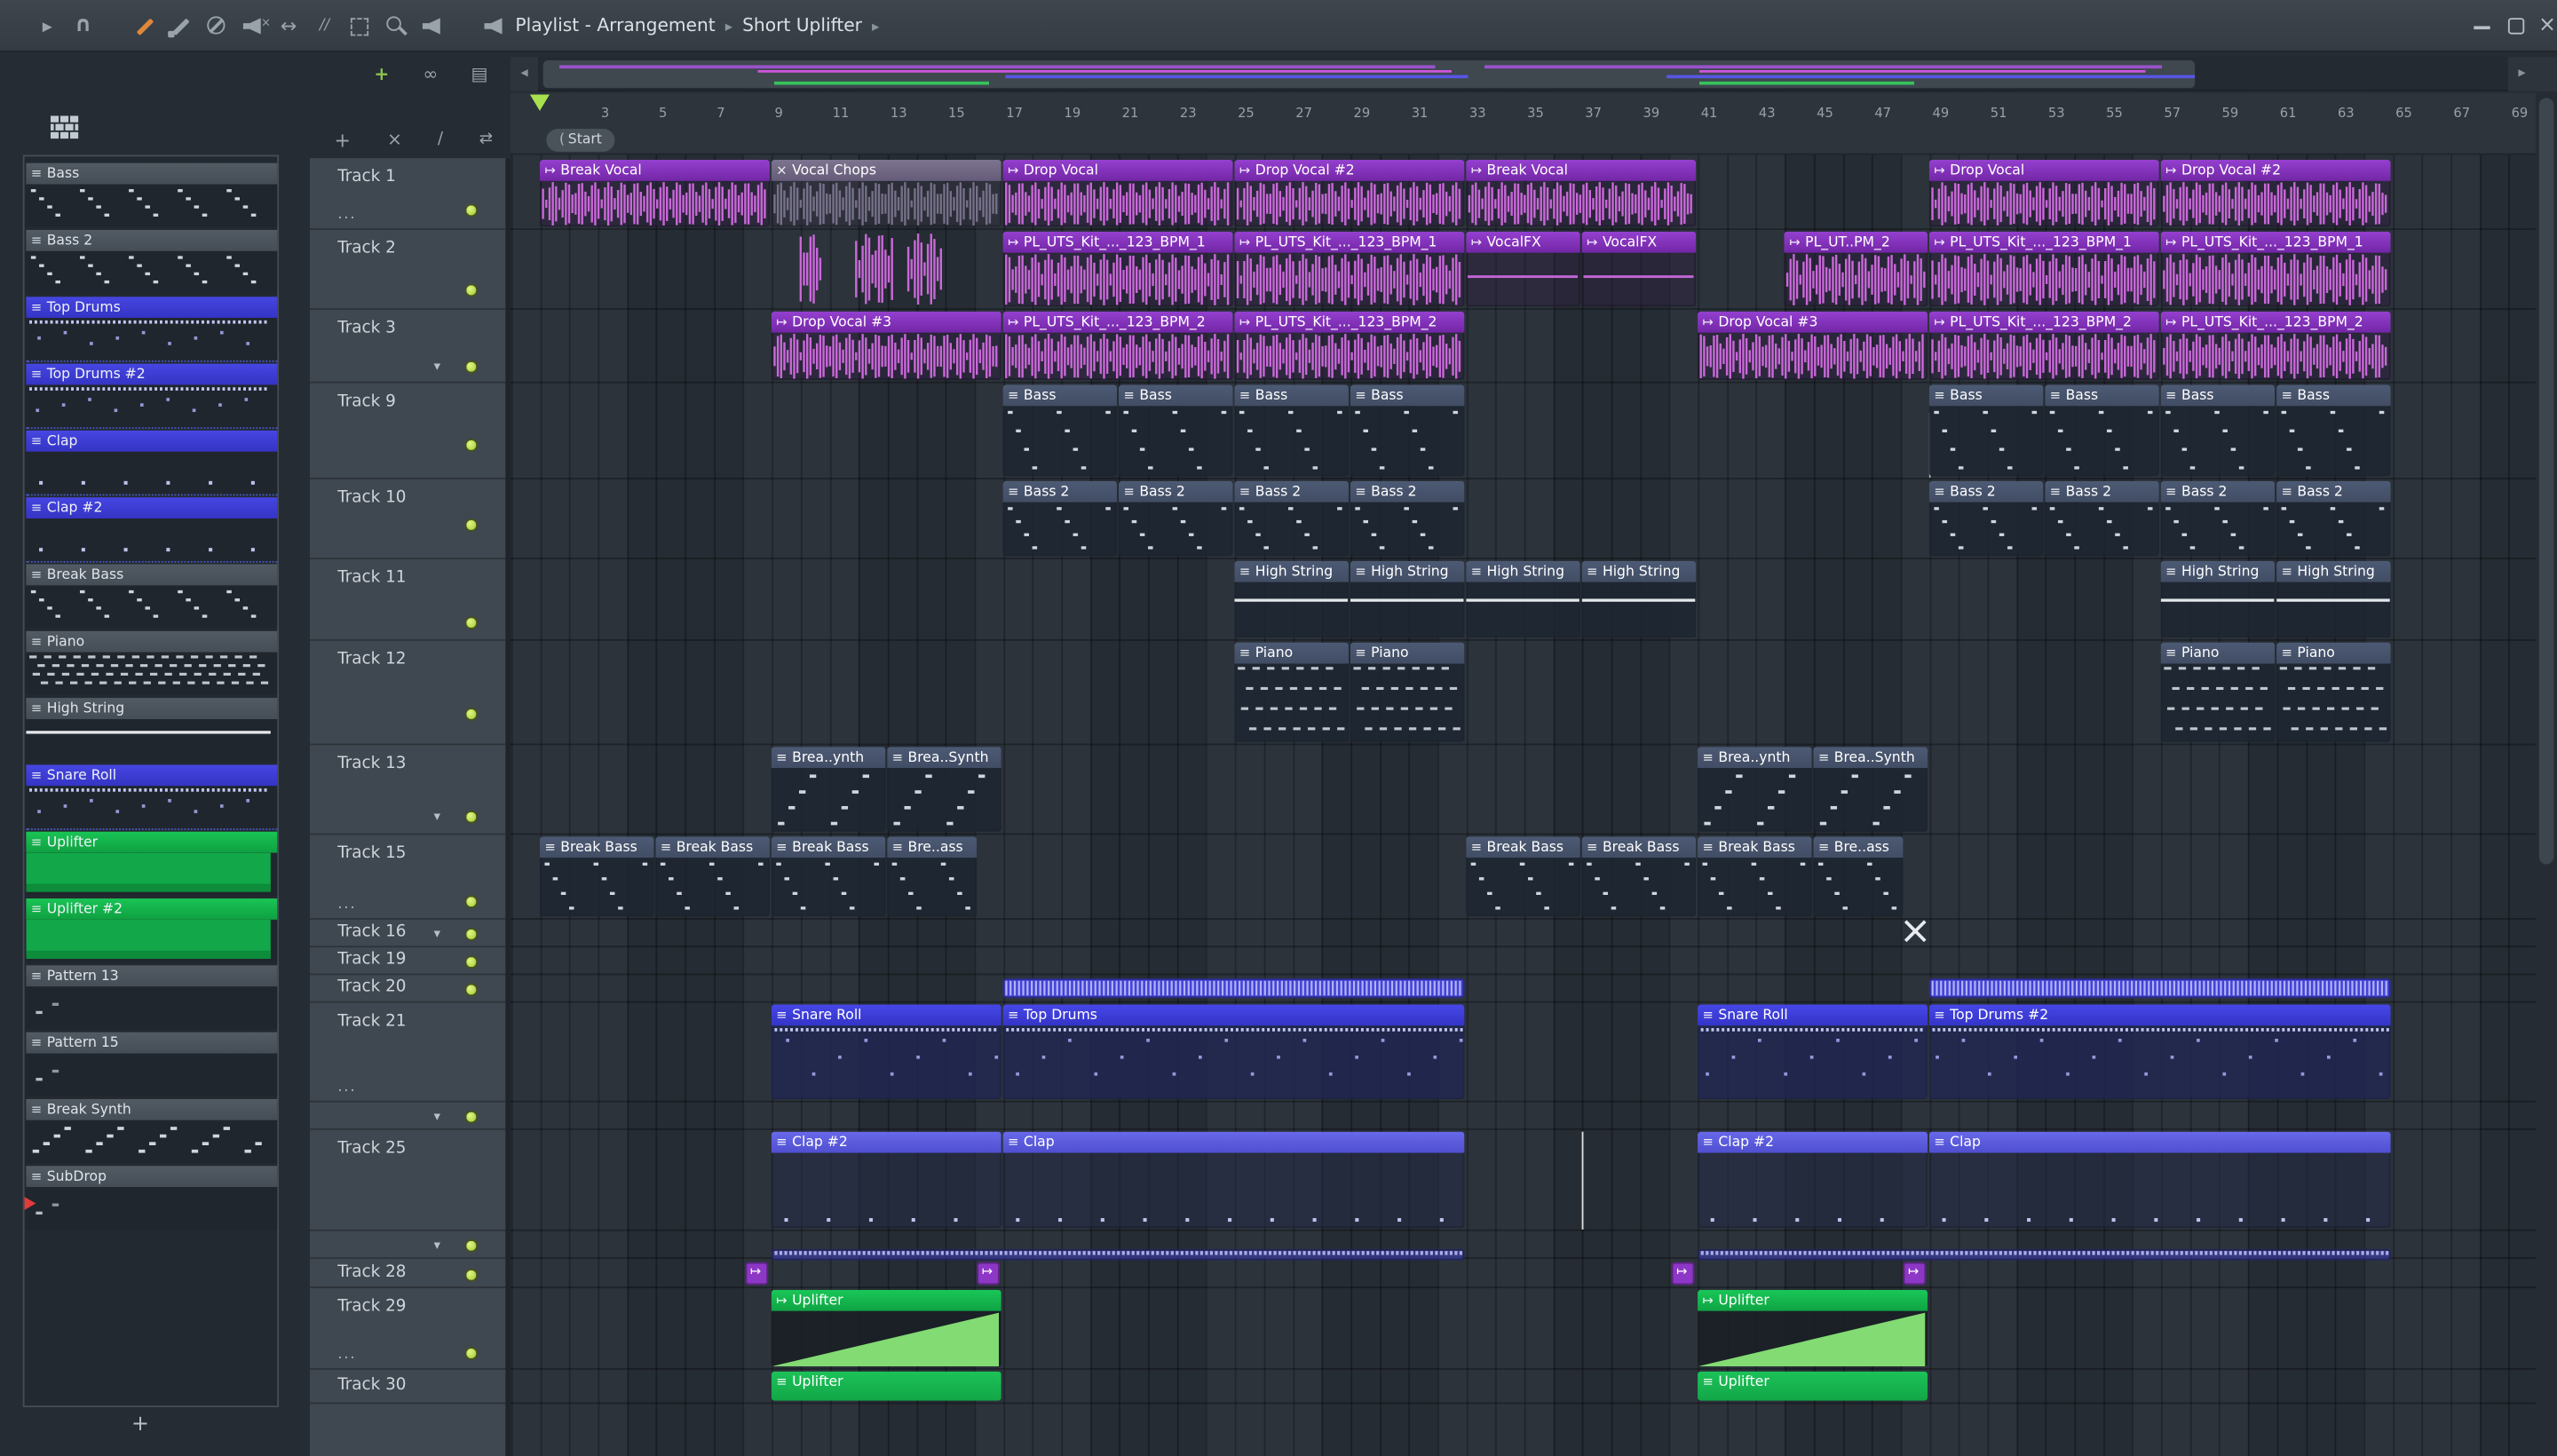 Image resolution: width=2557 pixels, height=1456 pixels. I want to click on clip-uplifter: ≡ Uplifter, so click(1813, 1386).